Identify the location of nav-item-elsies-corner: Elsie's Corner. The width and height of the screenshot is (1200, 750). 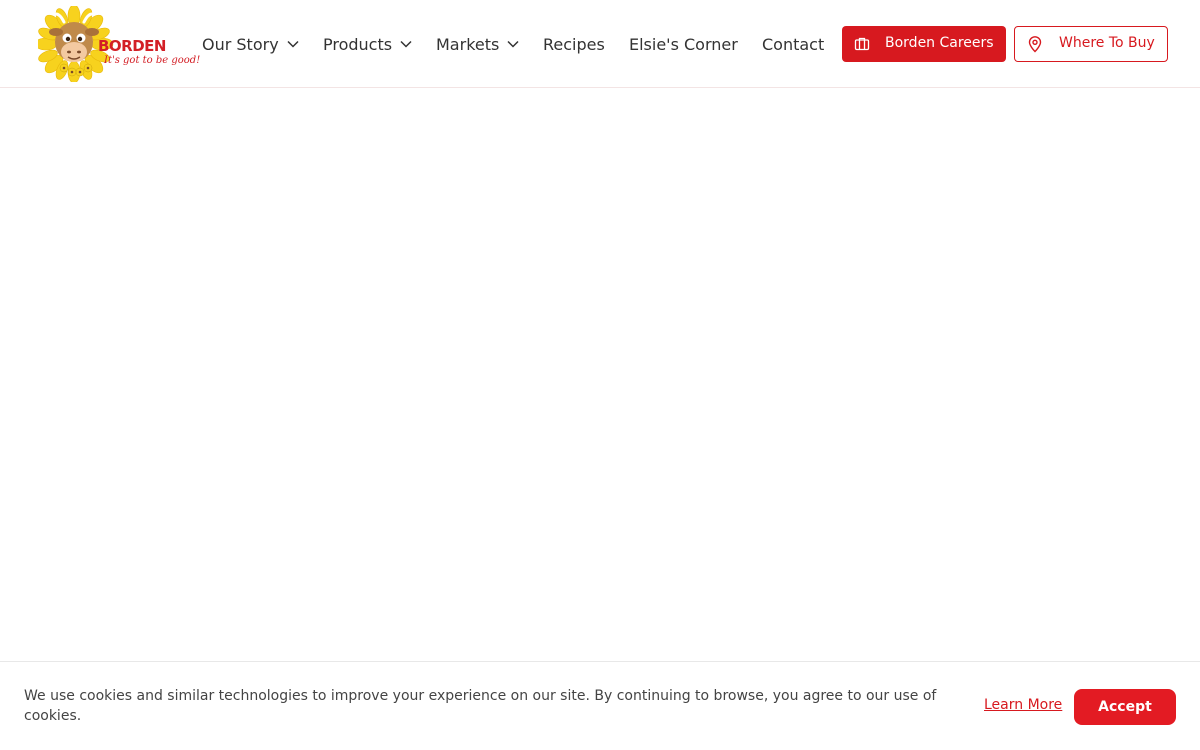
(683, 44).